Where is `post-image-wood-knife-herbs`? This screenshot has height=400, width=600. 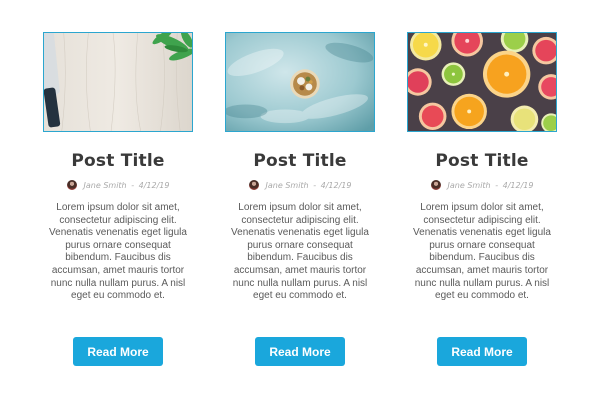
post-image-wood-knife-herbs is located at coordinates (118, 82).